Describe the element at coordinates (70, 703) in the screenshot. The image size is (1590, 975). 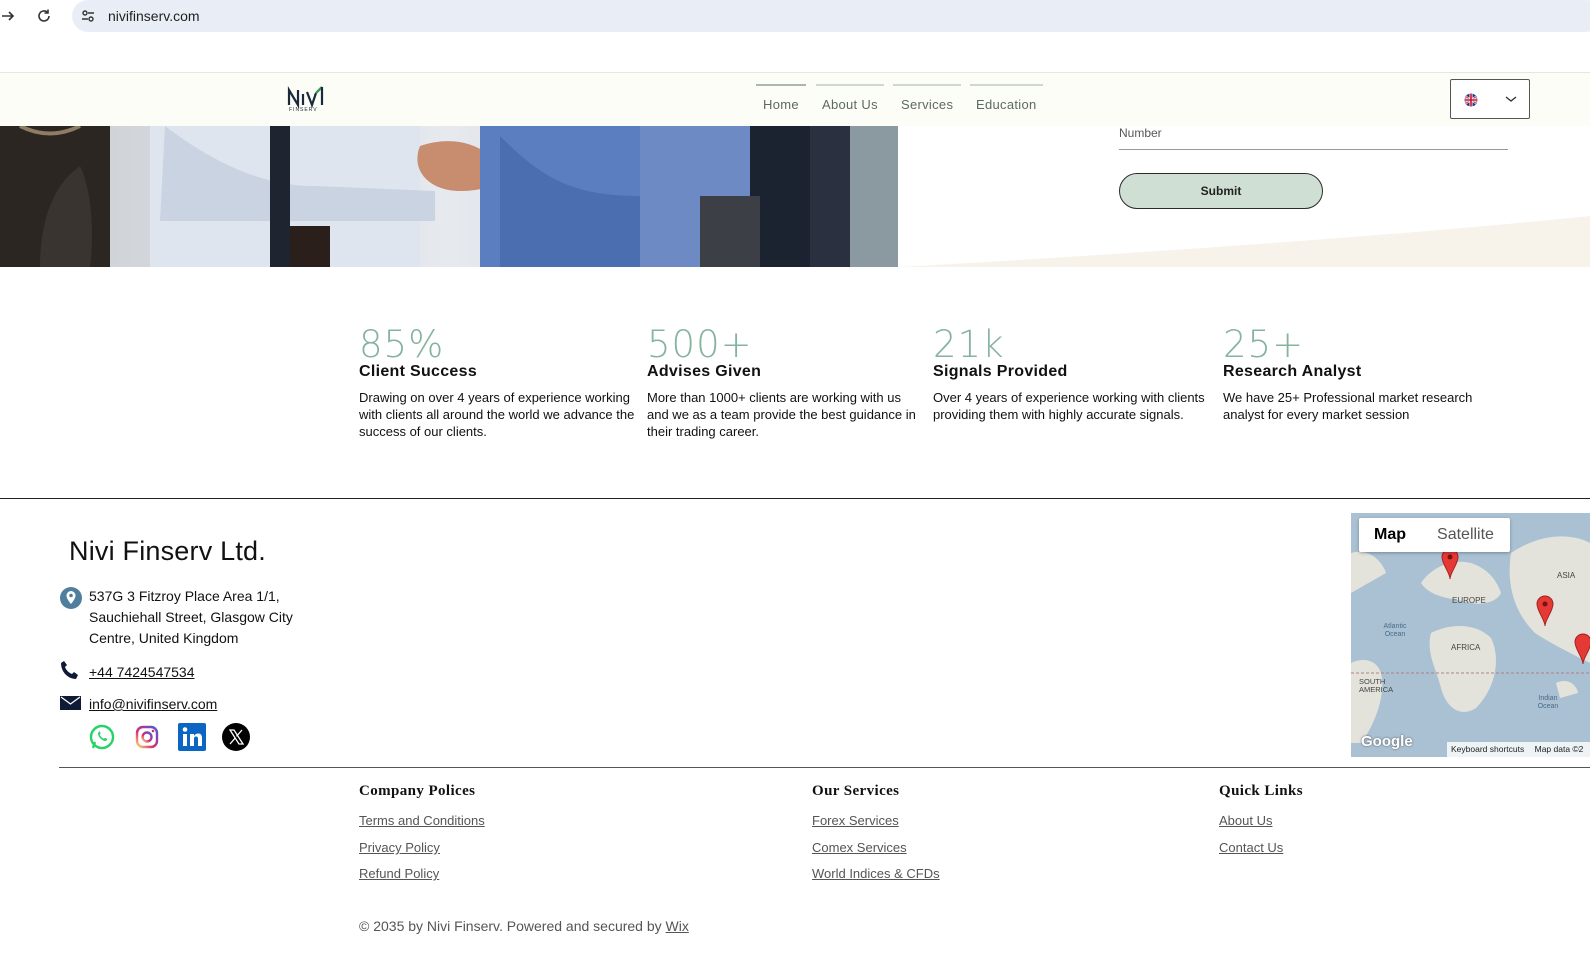
I see `email-icon` at that location.